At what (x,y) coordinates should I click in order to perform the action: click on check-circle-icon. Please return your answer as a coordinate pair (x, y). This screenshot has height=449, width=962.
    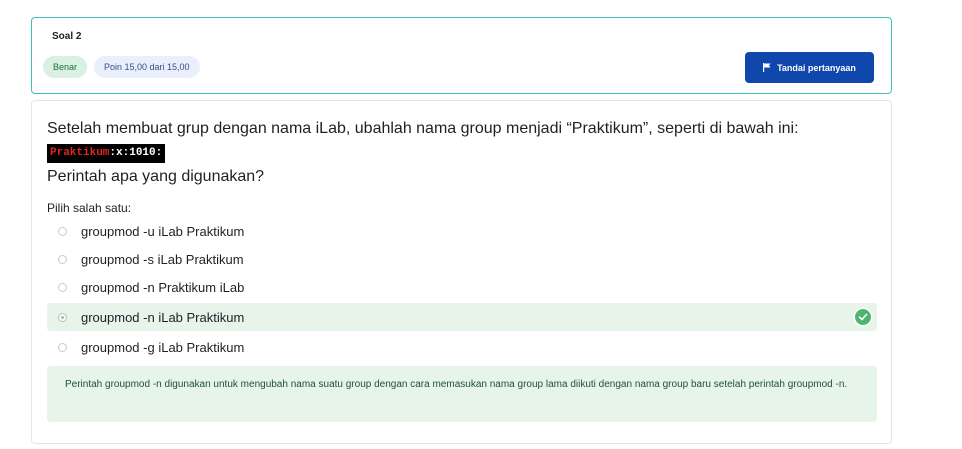
    Looking at the image, I should click on (863, 317).